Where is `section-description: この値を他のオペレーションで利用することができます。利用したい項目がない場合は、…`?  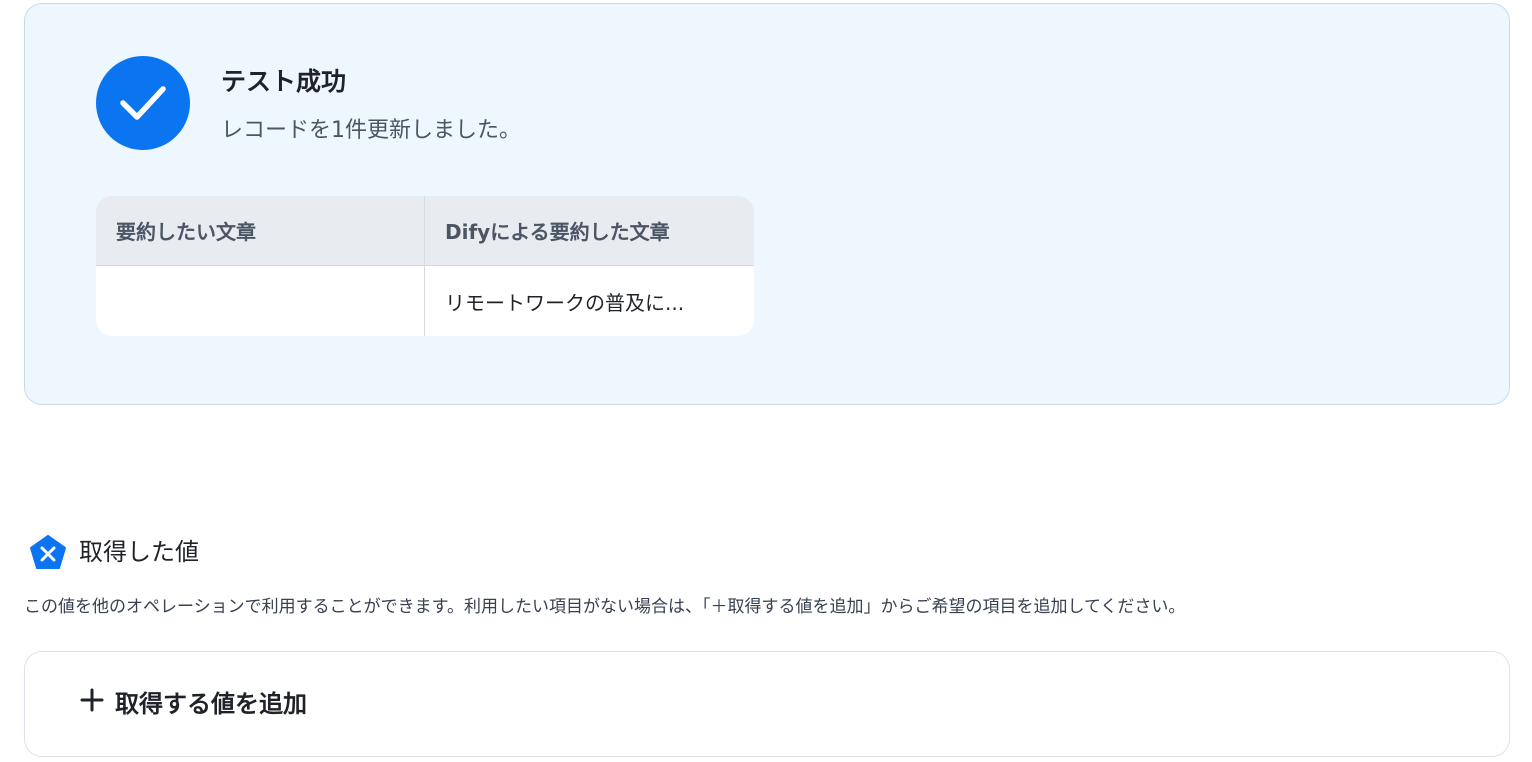 section-description: この値を他のオペレーションで利用することができます。利用したい項目がない場合は、… is located at coordinates (605, 607).